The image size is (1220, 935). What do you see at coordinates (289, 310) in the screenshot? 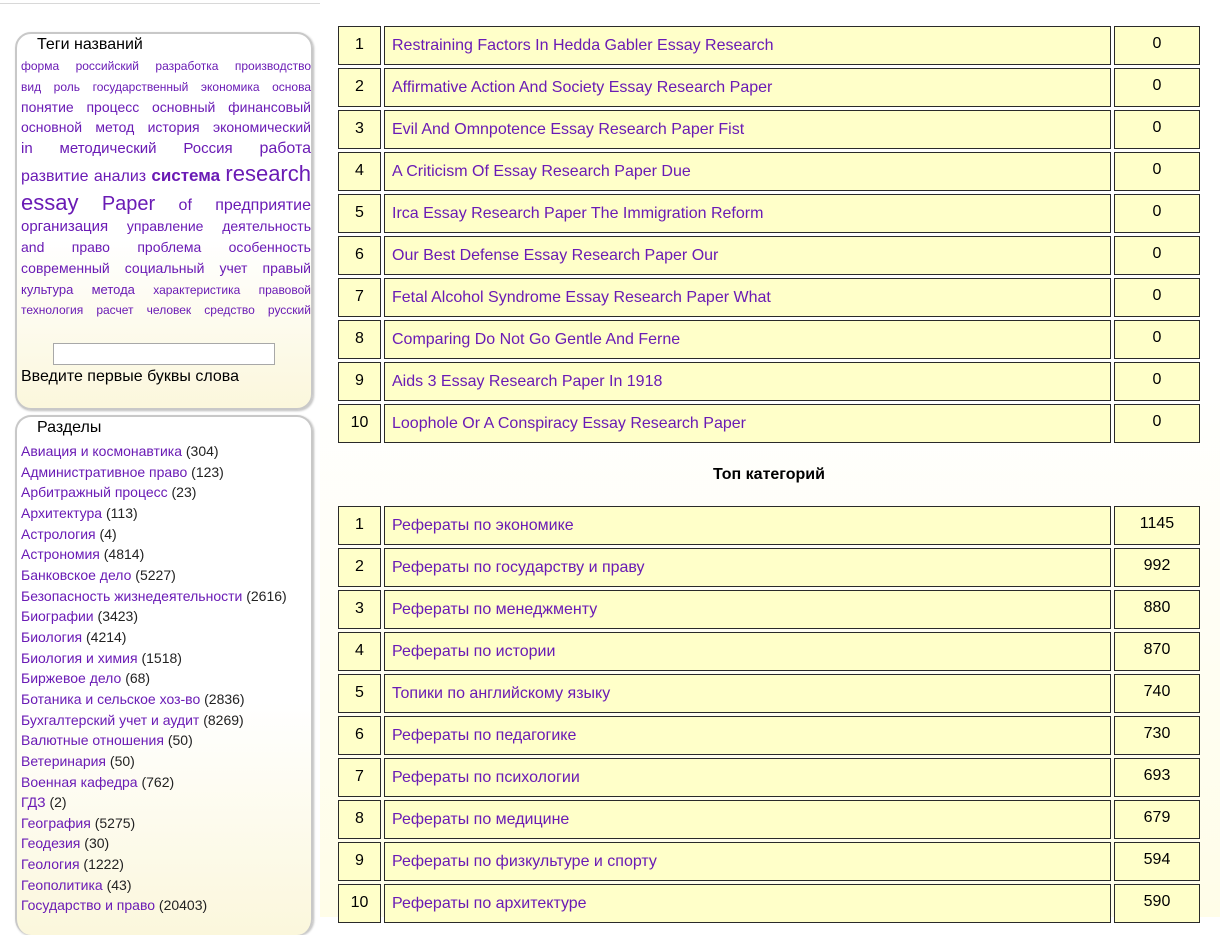
I see `tag-link: русский` at bounding box center [289, 310].